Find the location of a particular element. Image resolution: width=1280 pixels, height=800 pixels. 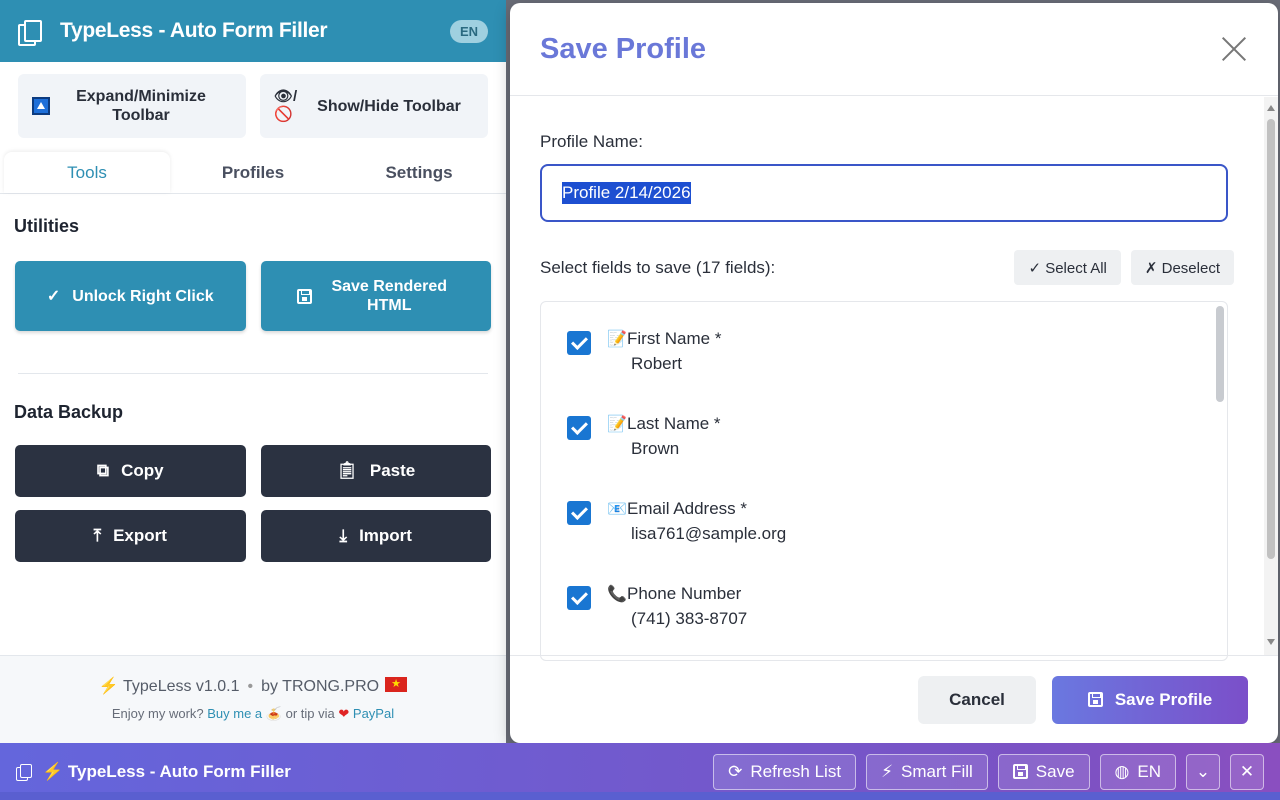

download-icon: ⤓ is located at coordinates (343, 535).